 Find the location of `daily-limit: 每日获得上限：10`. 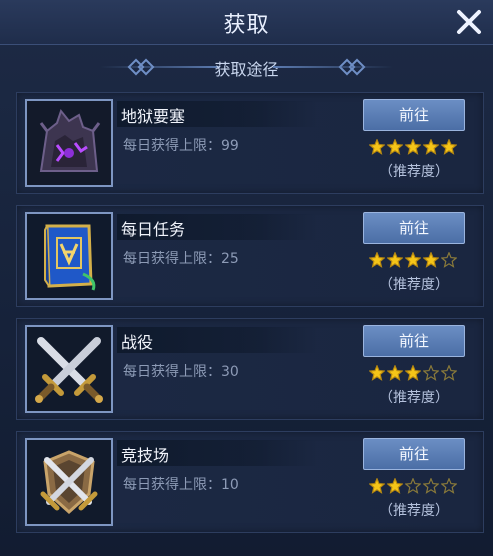

daily-limit: 每日获得上限：10 is located at coordinates (181, 485).